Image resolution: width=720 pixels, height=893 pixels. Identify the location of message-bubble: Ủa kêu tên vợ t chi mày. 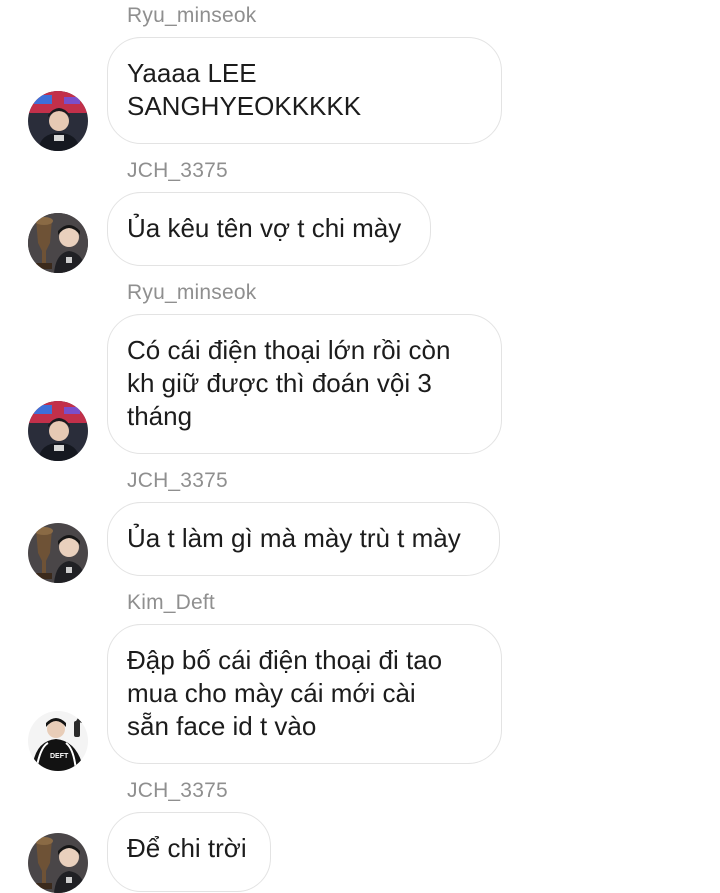
(269, 229).